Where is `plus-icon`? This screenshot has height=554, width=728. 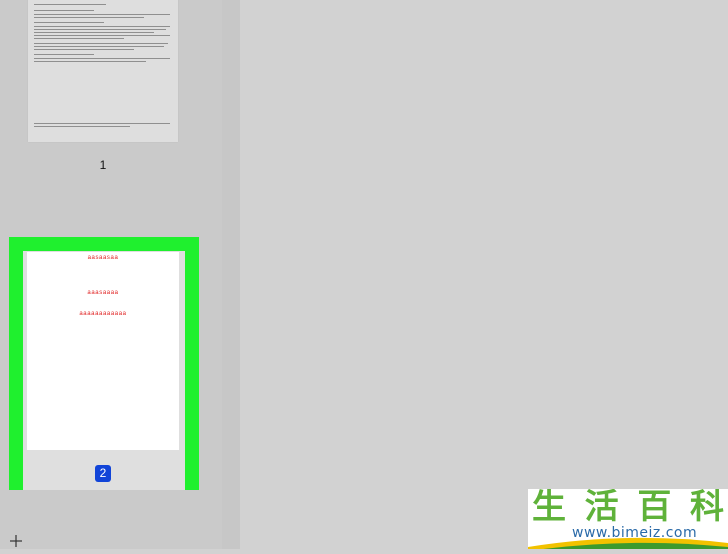
plus-icon is located at coordinates (16, 541).